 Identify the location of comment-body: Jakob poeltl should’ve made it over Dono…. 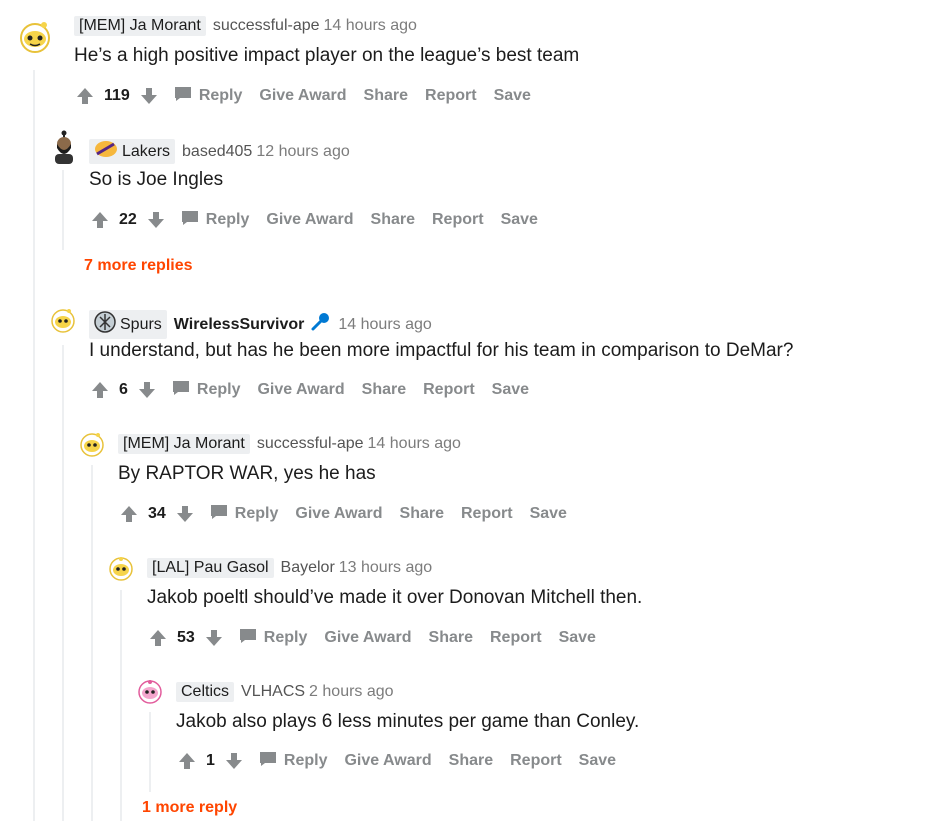
(395, 597).